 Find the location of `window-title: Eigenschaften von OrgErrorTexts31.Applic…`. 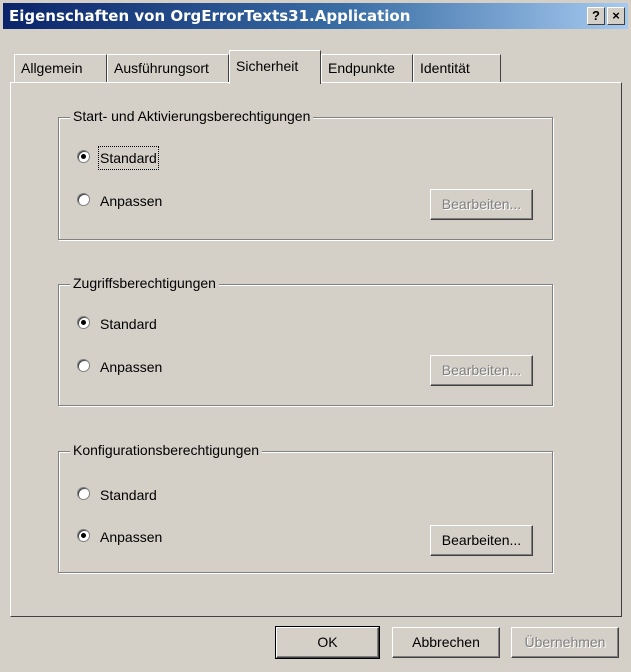

window-title: Eigenschaften von OrgErrorTexts31.Applic… is located at coordinates (210, 16).